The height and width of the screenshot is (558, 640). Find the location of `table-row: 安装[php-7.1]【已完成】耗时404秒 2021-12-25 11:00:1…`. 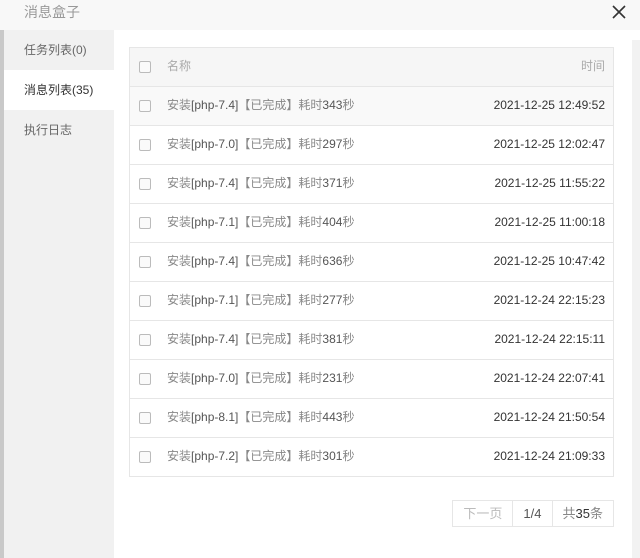

table-row: 安装[php-7.1]【已完成】耗时404秒 2021-12-25 11:00:1… is located at coordinates (371, 223).